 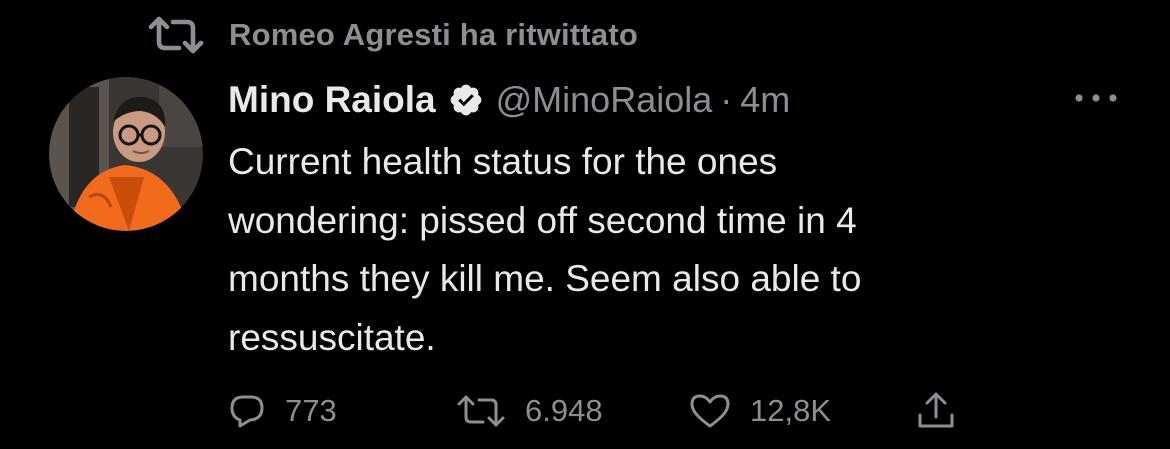 What do you see at coordinates (466, 100) in the screenshot?
I see `verified-badge-icon` at bounding box center [466, 100].